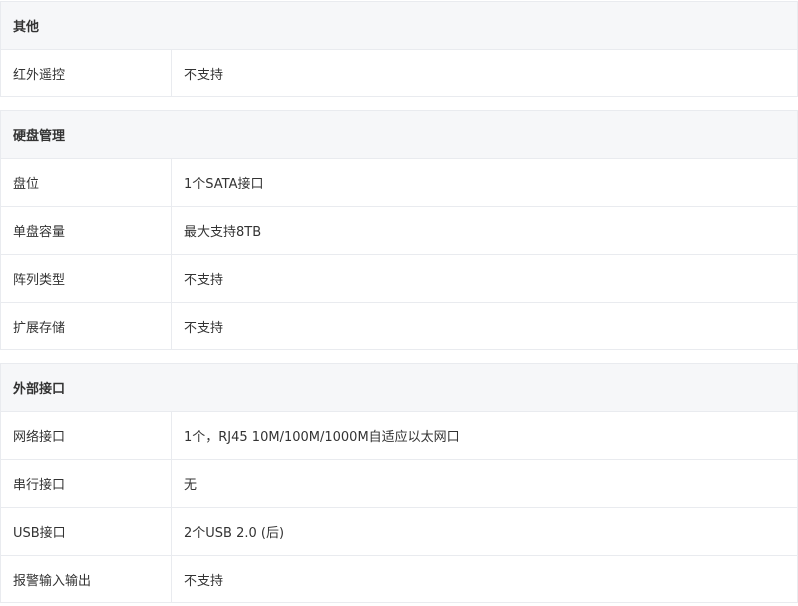 The height and width of the screenshot is (606, 798). Describe the element at coordinates (399, 182) in the screenshot. I see `table-row: 盘位 1个SATA接口` at that location.